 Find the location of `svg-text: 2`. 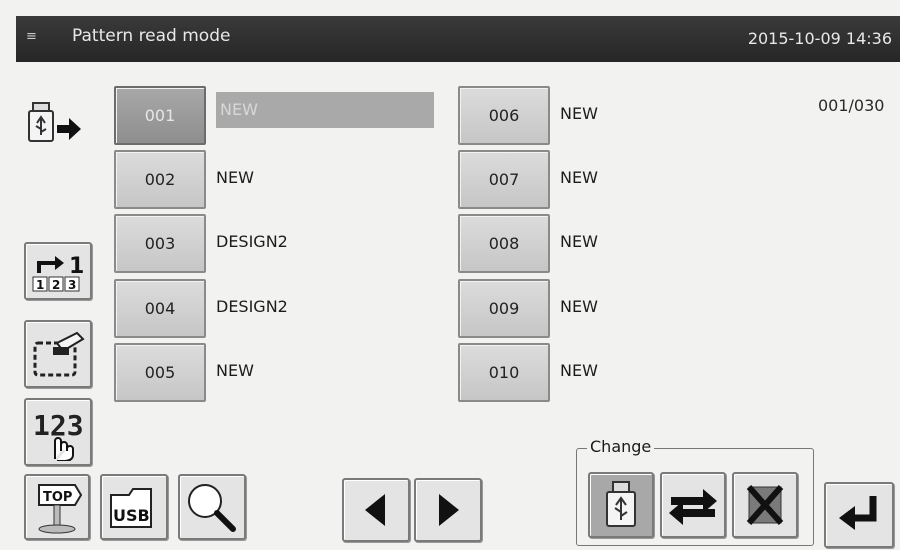

svg-text: 2 is located at coordinates (56, 285).